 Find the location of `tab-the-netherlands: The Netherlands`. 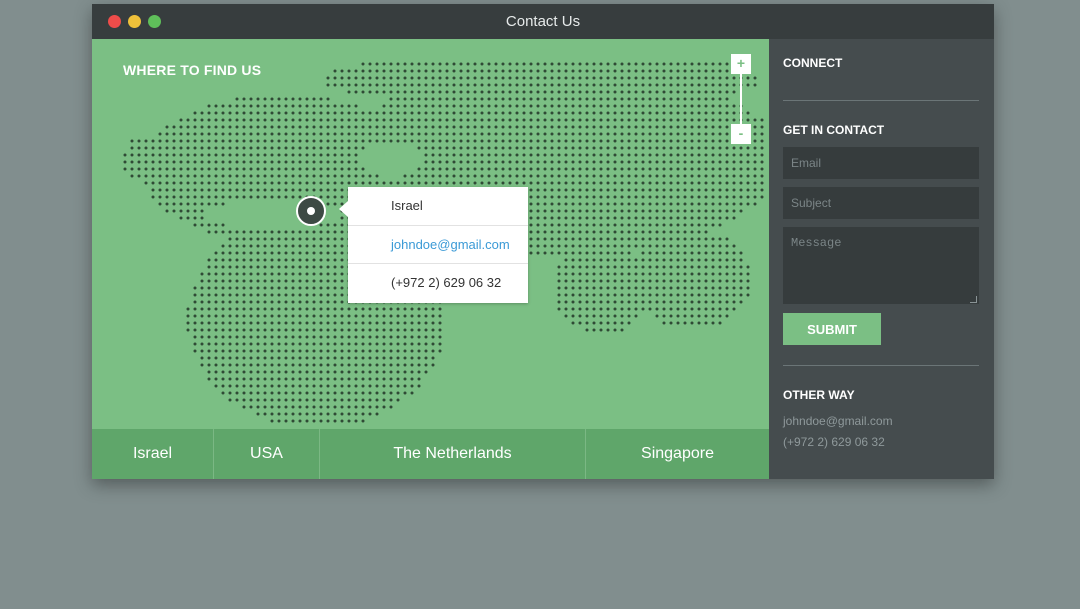

tab-the-netherlands: The Netherlands is located at coordinates (453, 454).